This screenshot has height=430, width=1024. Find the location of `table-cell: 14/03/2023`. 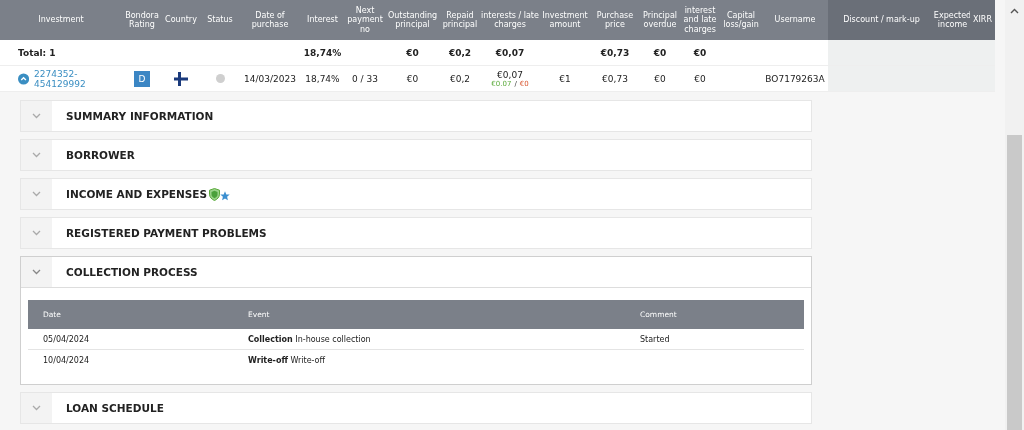

table-cell: 14/03/2023 is located at coordinates (270, 78).